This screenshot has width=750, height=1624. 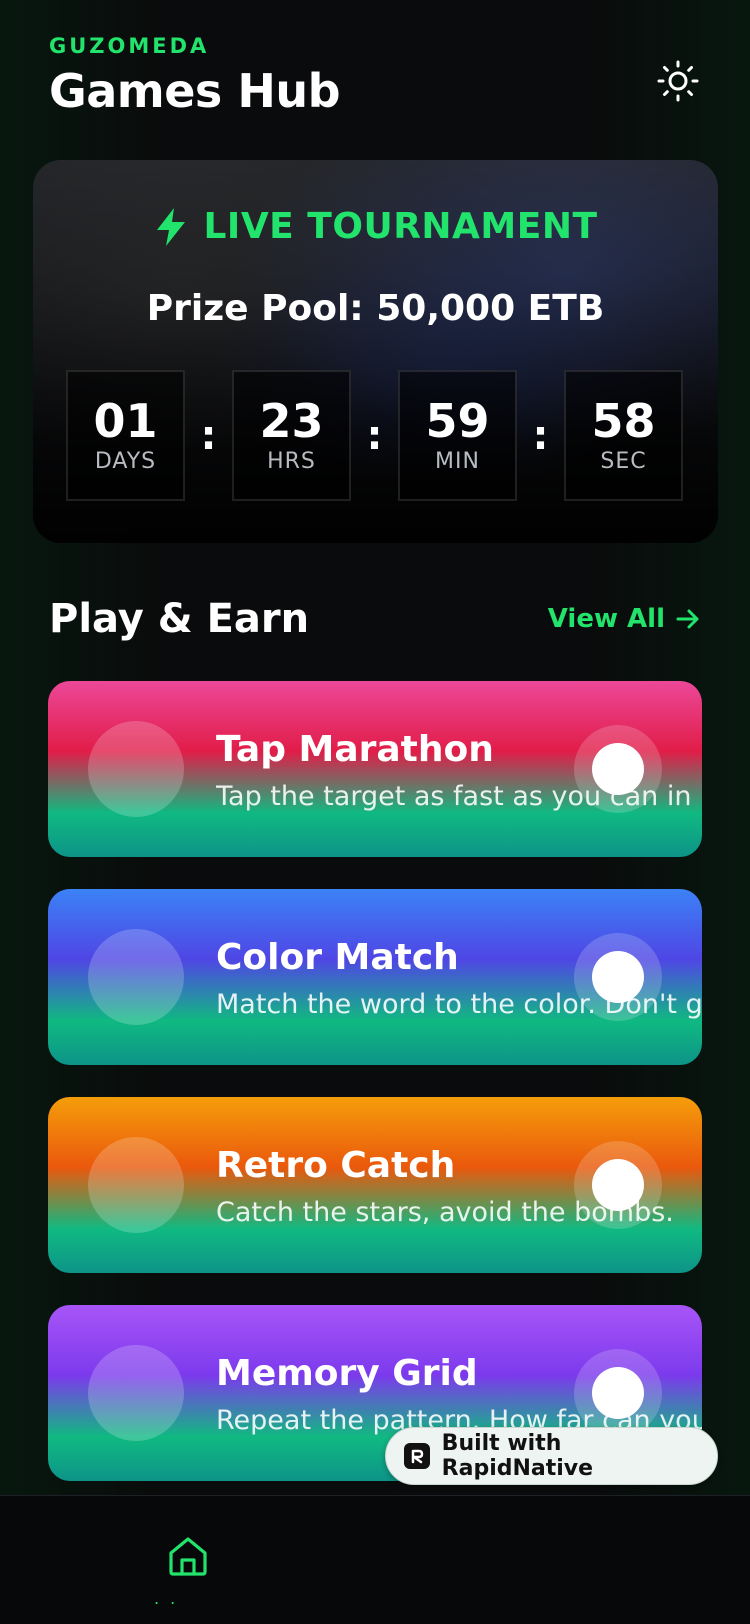 What do you see at coordinates (457, 462) in the screenshot?
I see `countdown-minutes-label: MIN` at bounding box center [457, 462].